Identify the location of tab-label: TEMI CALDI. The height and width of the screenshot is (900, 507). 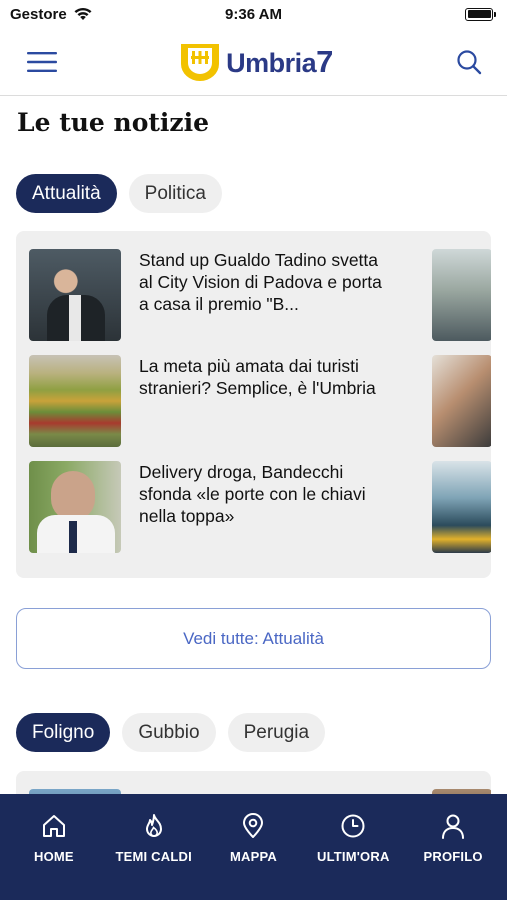
(153, 856).